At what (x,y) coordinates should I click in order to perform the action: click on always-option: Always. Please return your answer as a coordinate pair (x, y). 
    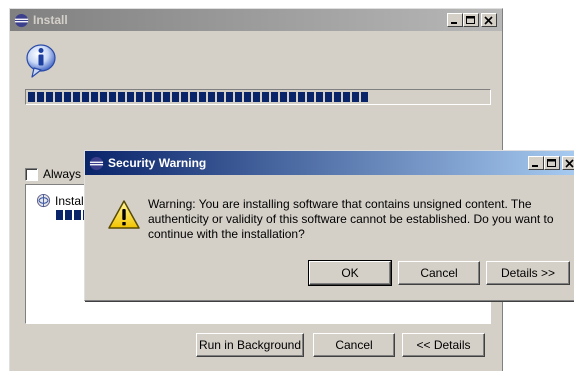
    Looking at the image, I should click on (53, 174).